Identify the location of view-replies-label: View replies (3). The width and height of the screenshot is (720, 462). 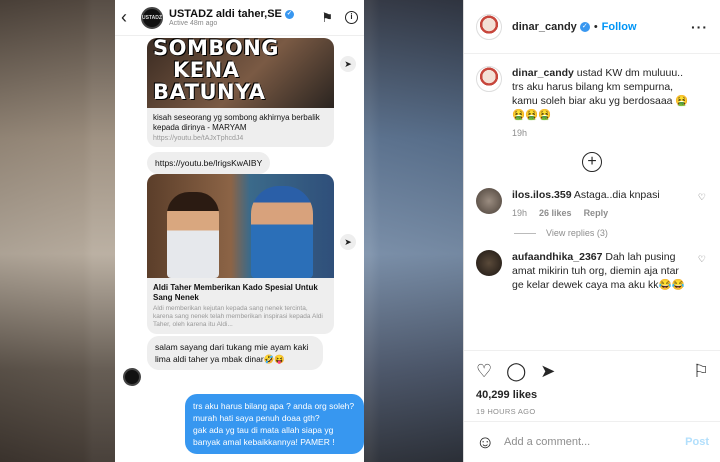
(577, 233).